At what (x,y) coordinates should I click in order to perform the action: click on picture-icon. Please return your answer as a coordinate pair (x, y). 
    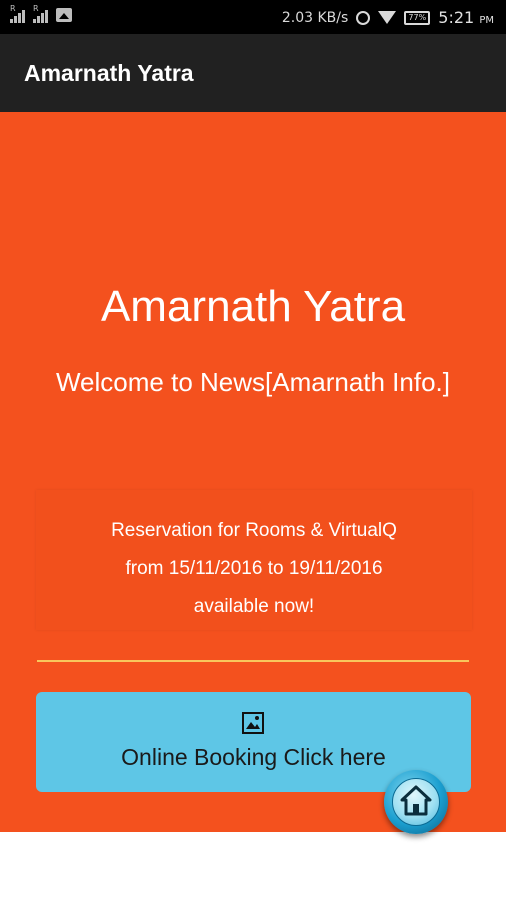
    Looking at the image, I should click on (253, 723).